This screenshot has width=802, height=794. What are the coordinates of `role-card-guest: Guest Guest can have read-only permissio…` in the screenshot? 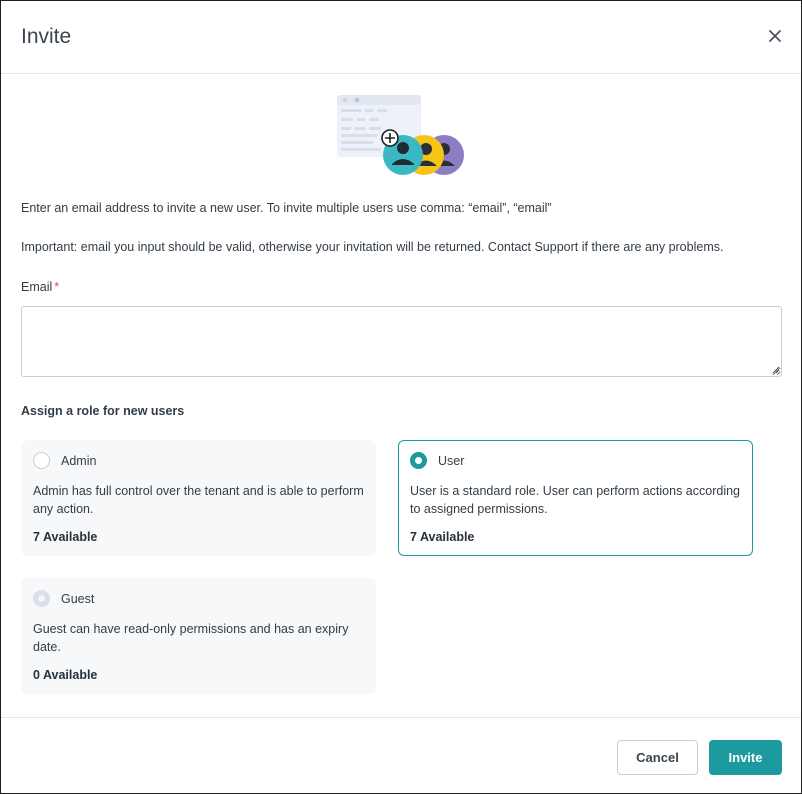 It's located at (198, 636).